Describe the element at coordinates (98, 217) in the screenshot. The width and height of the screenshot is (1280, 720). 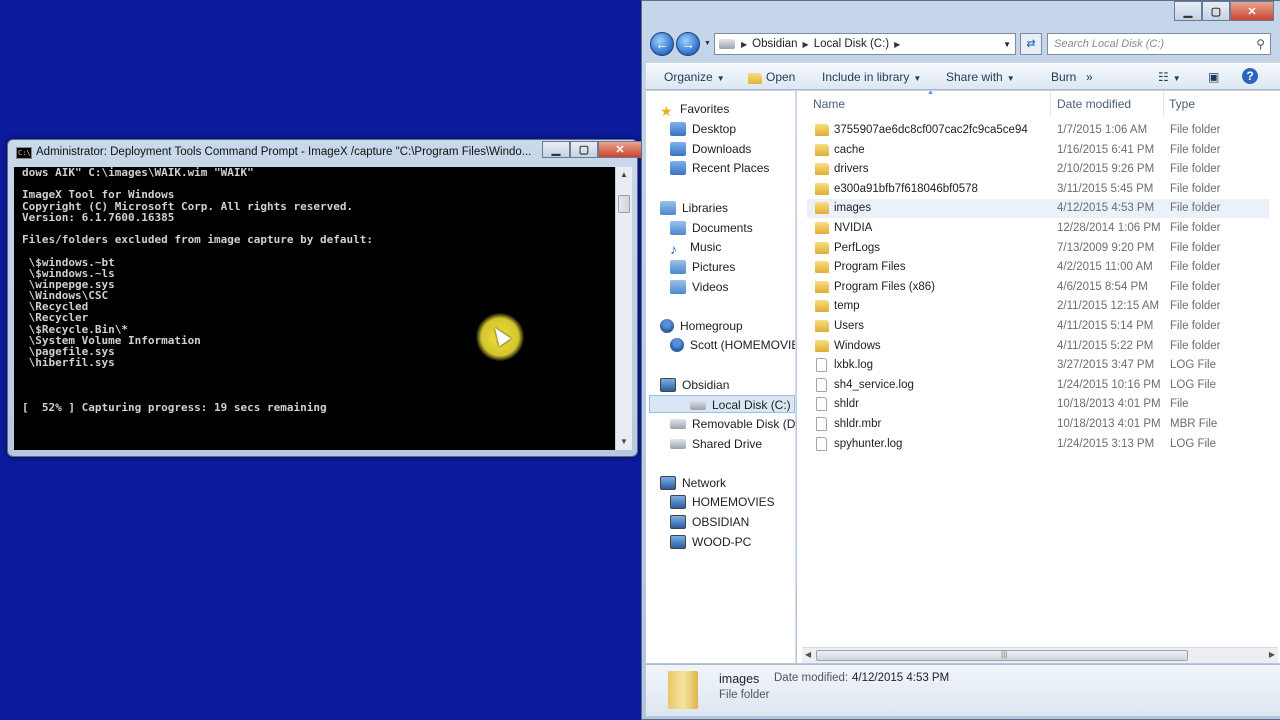
I see `console-line: Version: 6.1.7600.16385` at that location.